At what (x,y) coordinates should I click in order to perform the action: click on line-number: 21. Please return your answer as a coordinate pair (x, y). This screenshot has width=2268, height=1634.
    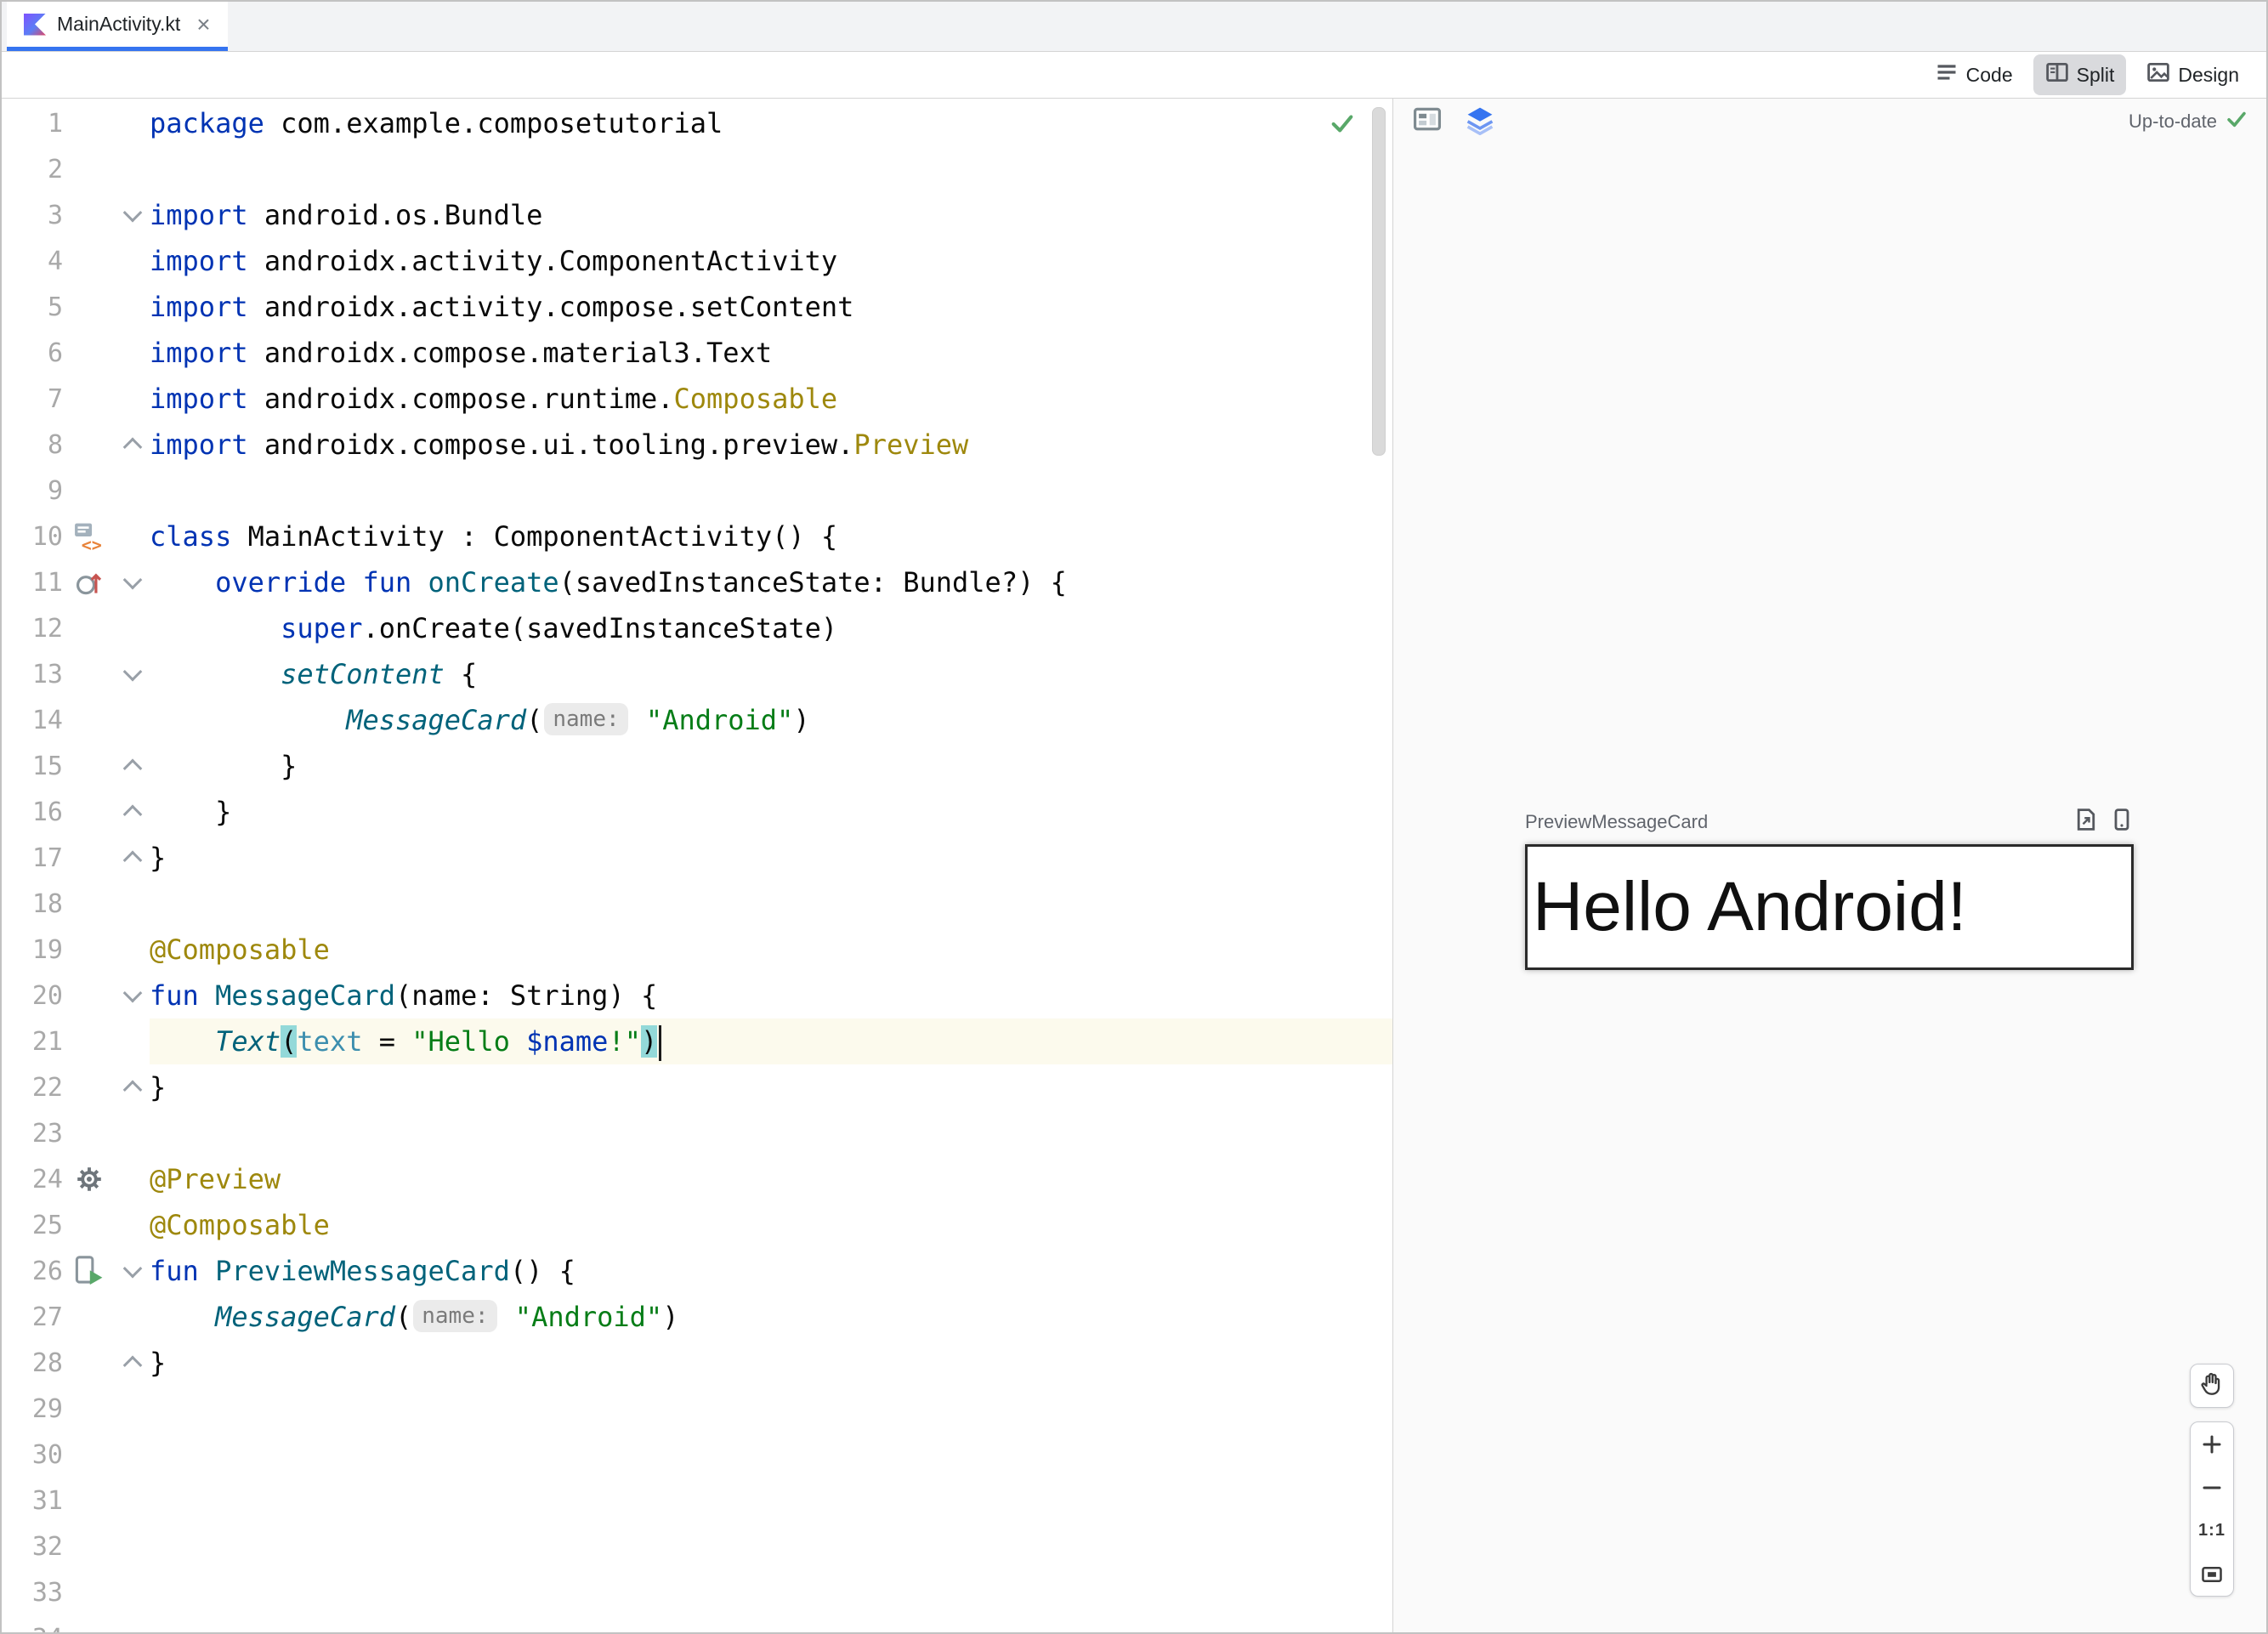
    Looking at the image, I should click on (32, 1042).